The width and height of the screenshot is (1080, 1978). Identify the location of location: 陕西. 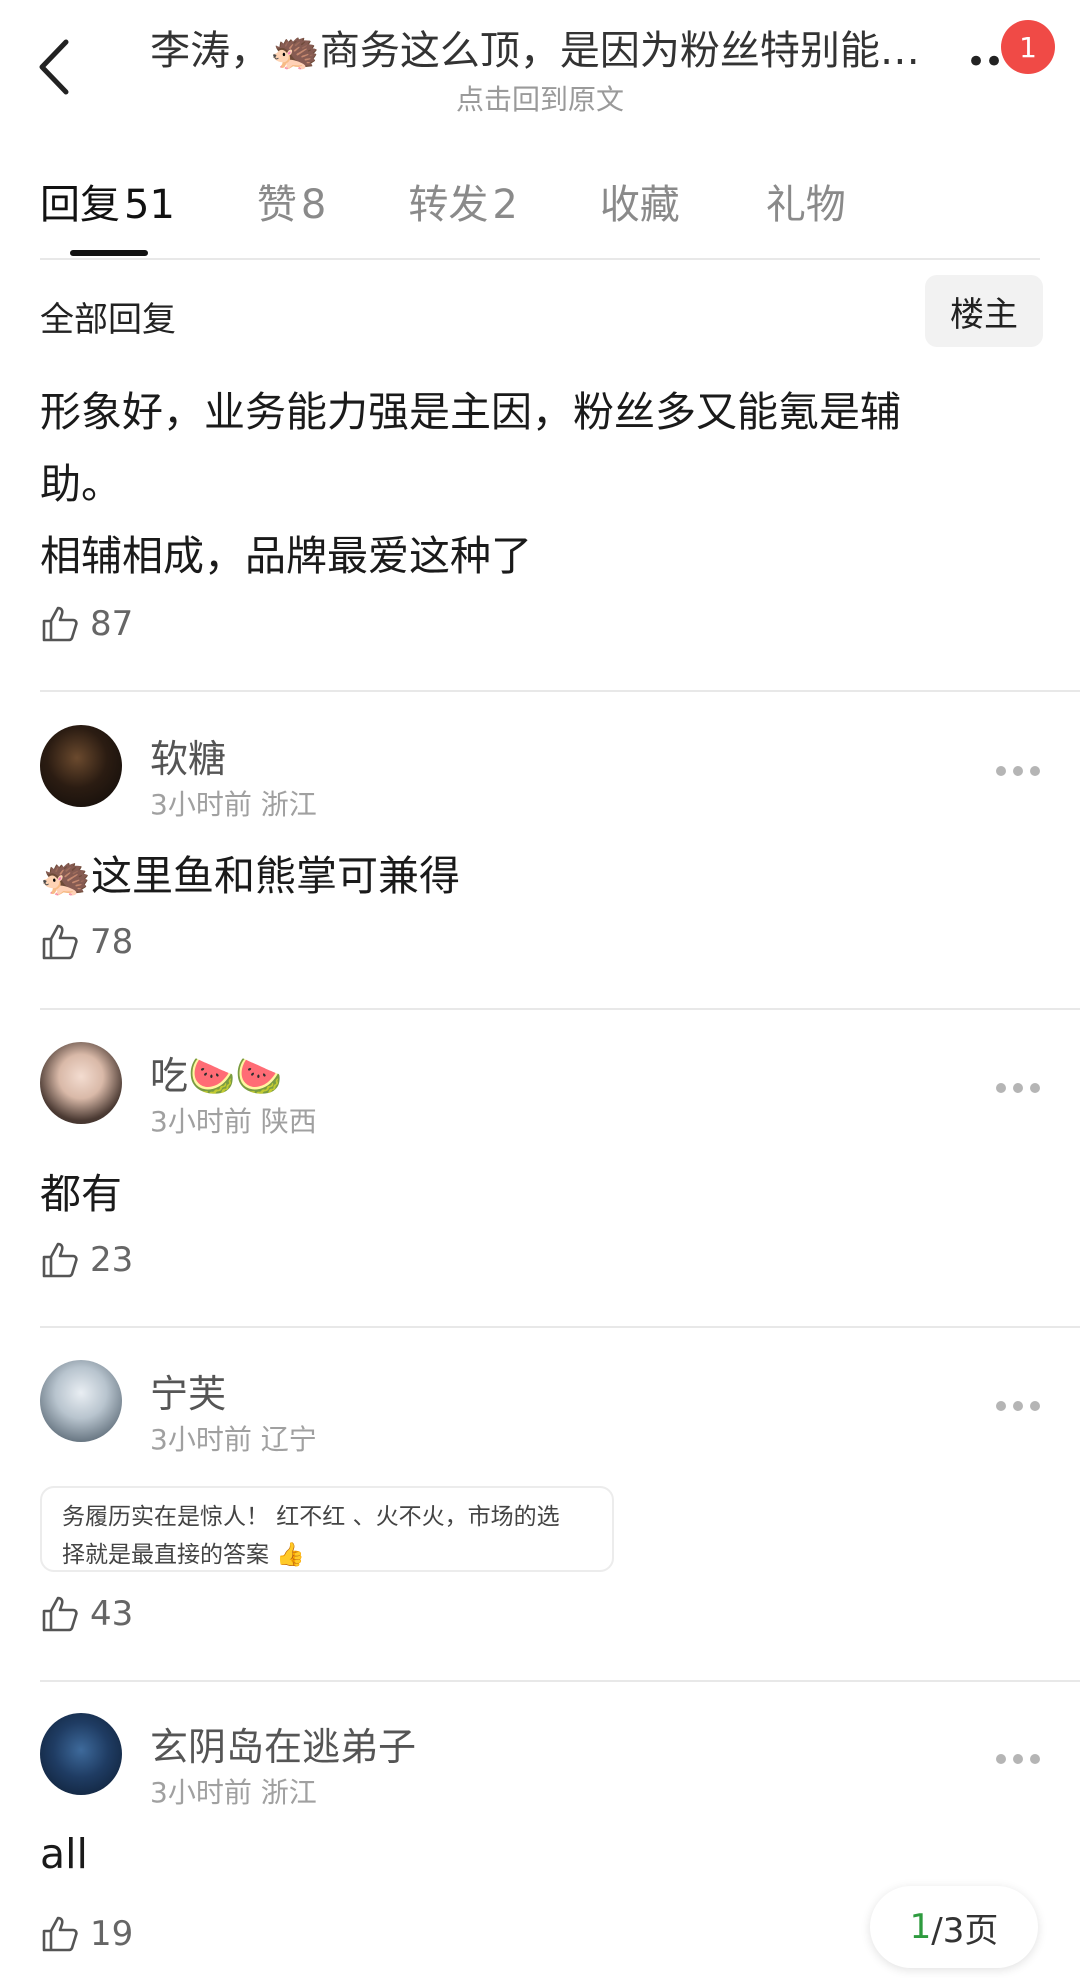
(288, 1121).